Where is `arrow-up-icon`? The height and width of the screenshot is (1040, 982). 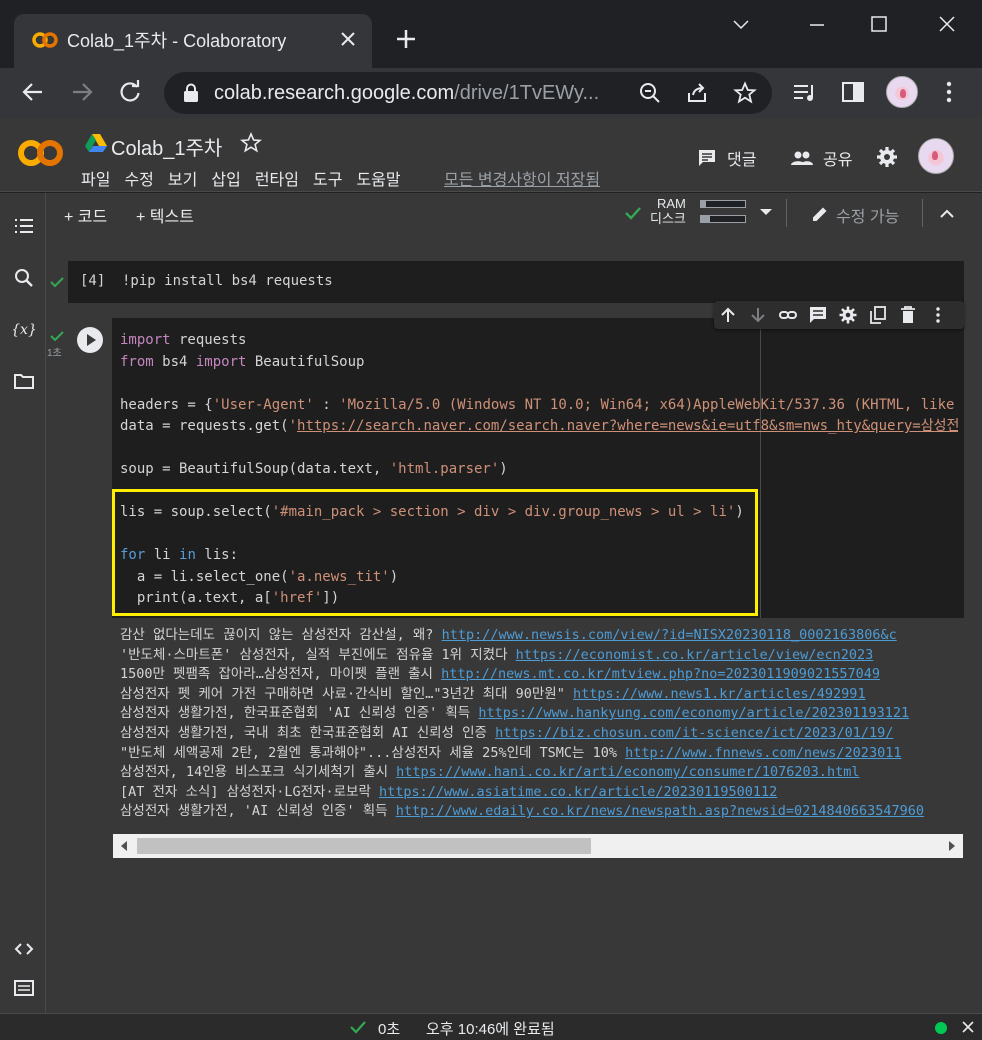
arrow-up-icon is located at coordinates (728, 315).